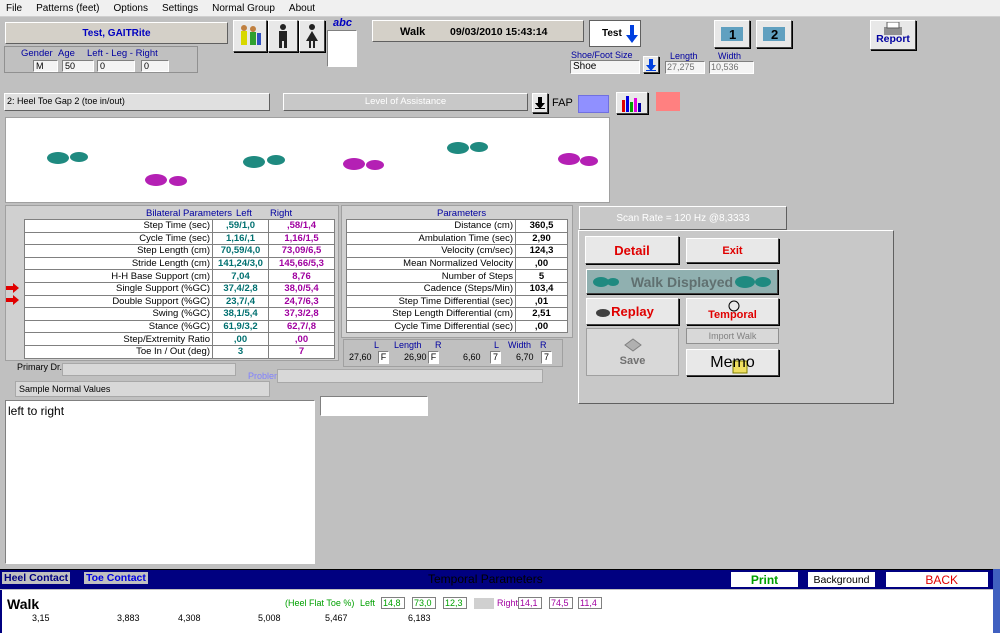 The height and width of the screenshot is (633, 1000). Describe the element at coordinates (410, 376) in the screenshot. I see `problem-field` at that location.